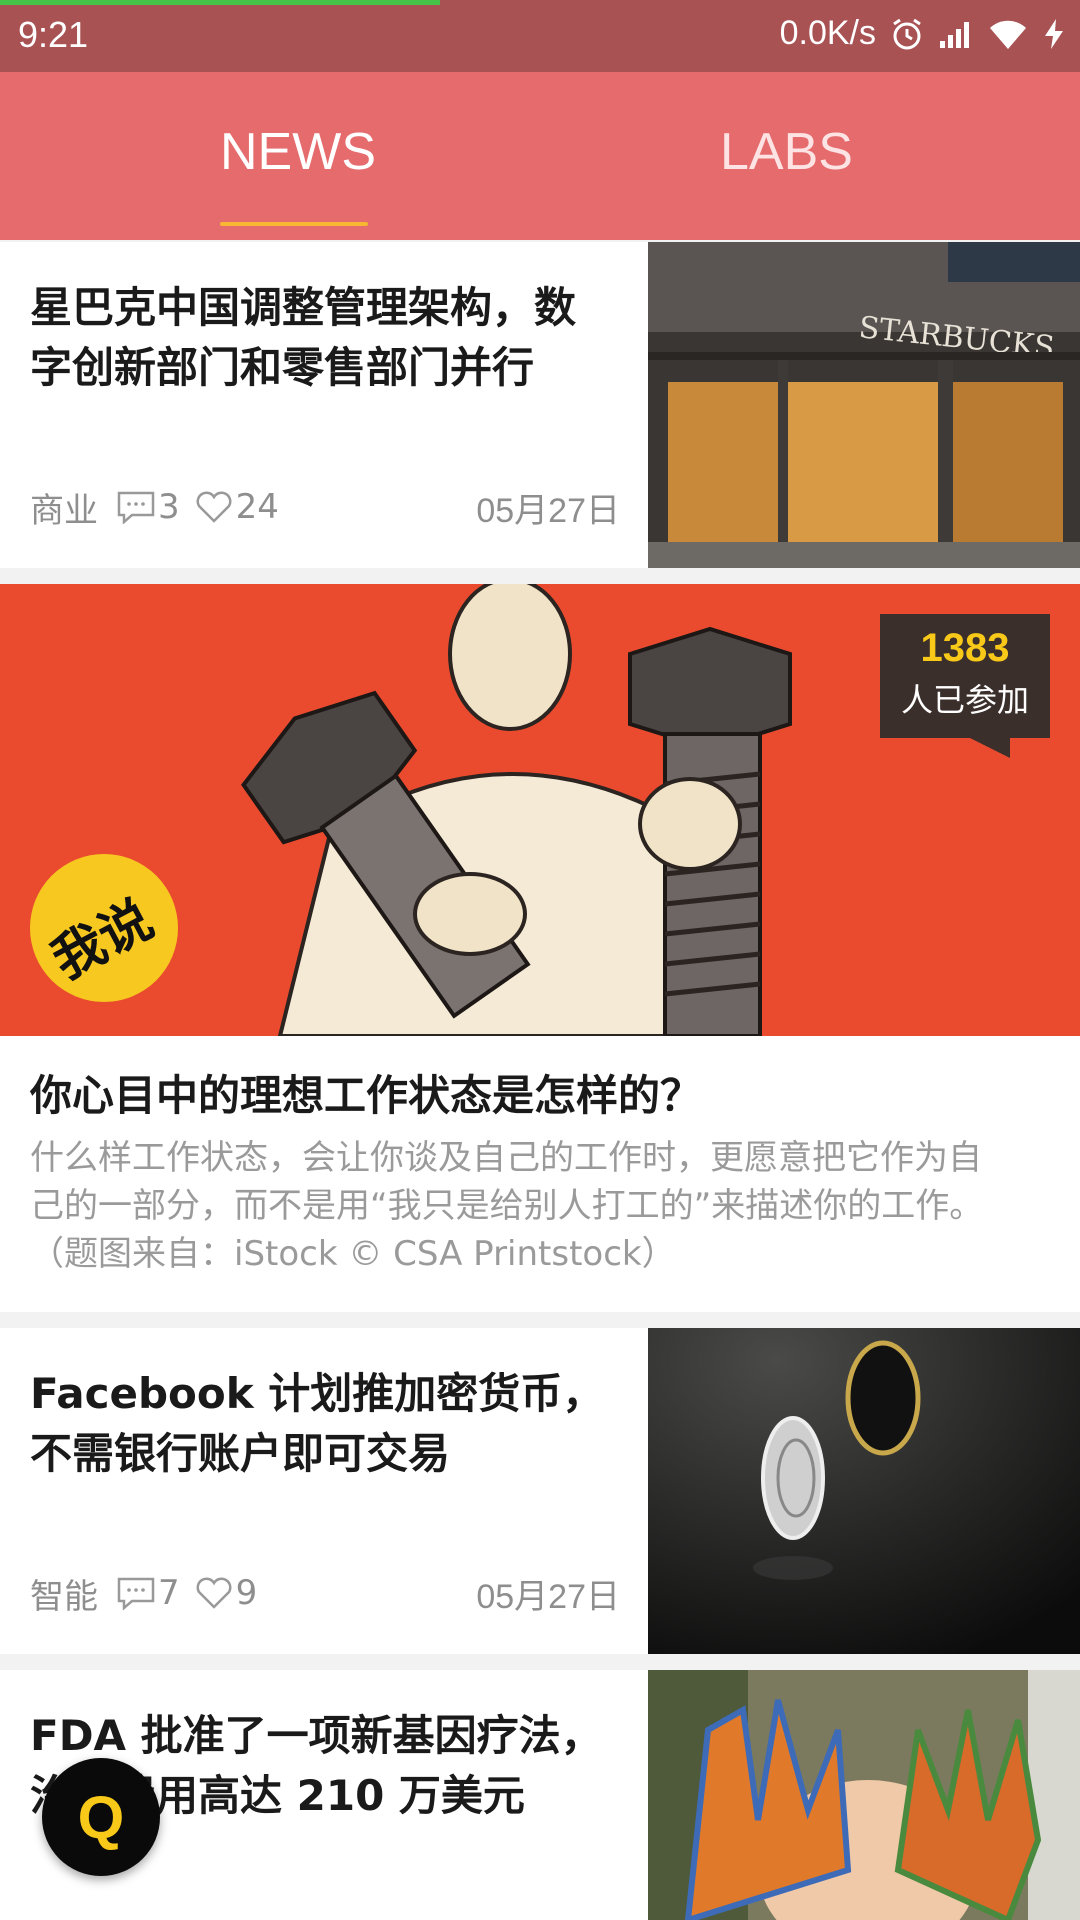 The width and height of the screenshot is (1080, 1920). Describe the element at coordinates (325, 1593) in the screenshot. I see `news-meta: 智能 7 9 05月27日` at that location.